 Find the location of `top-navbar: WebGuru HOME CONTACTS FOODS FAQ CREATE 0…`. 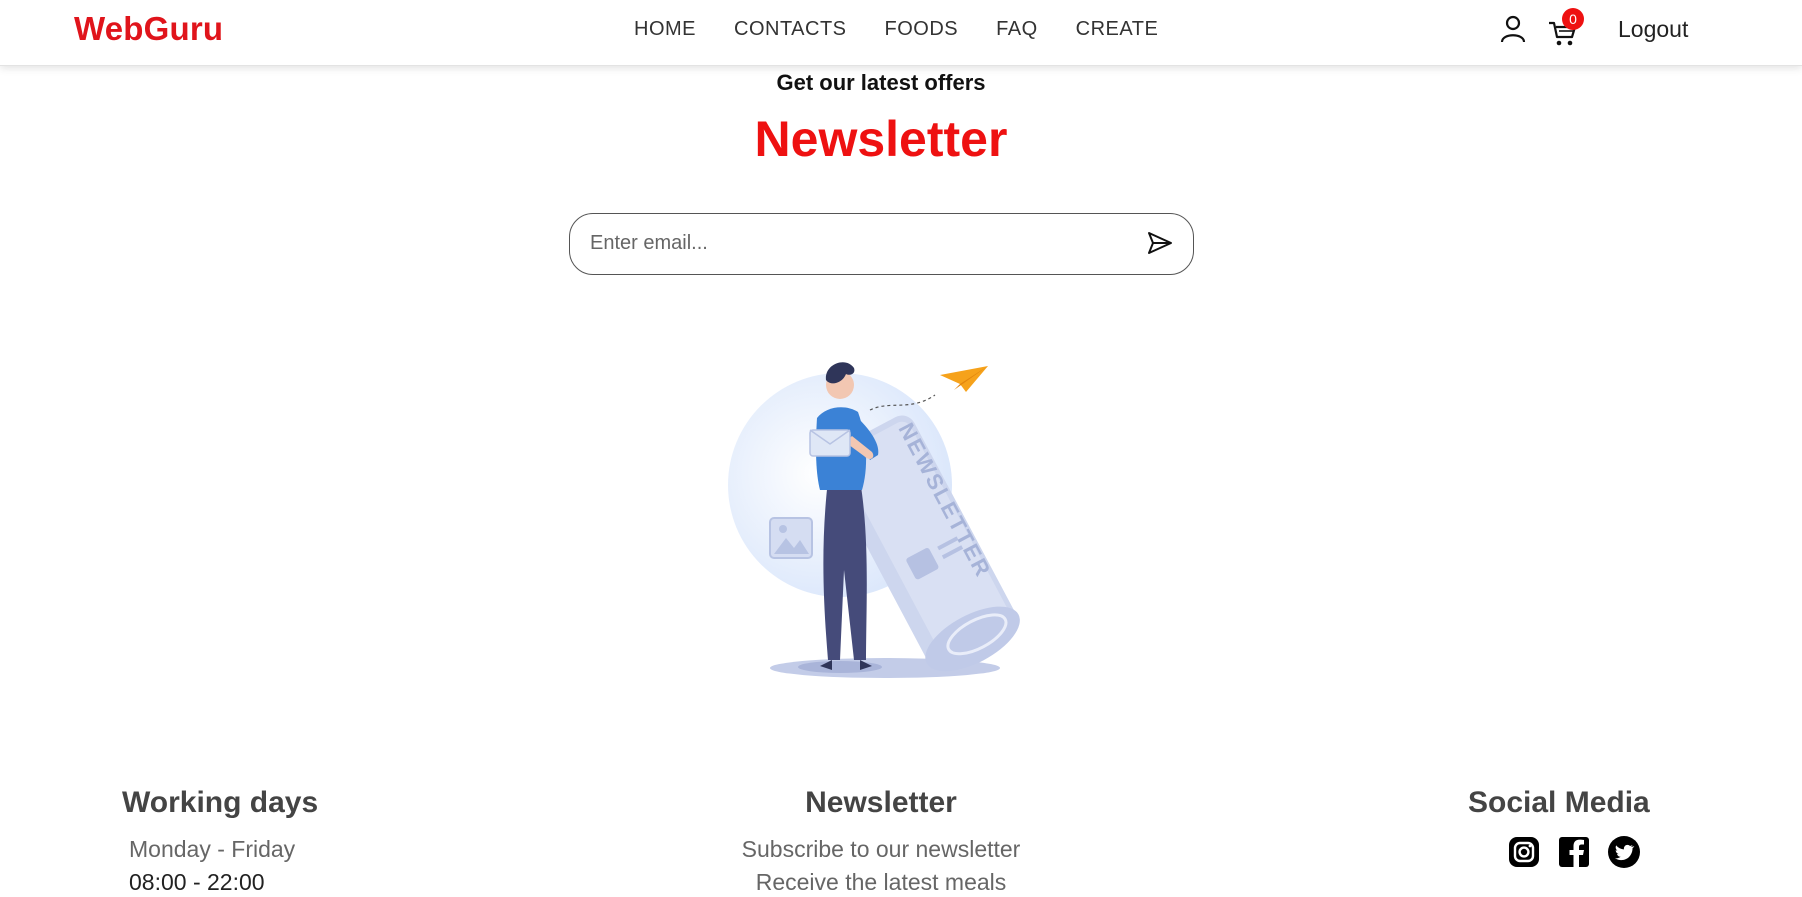

top-navbar: WebGuru HOME CONTACTS FOODS FAQ CREATE 0… is located at coordinates (901, 33).